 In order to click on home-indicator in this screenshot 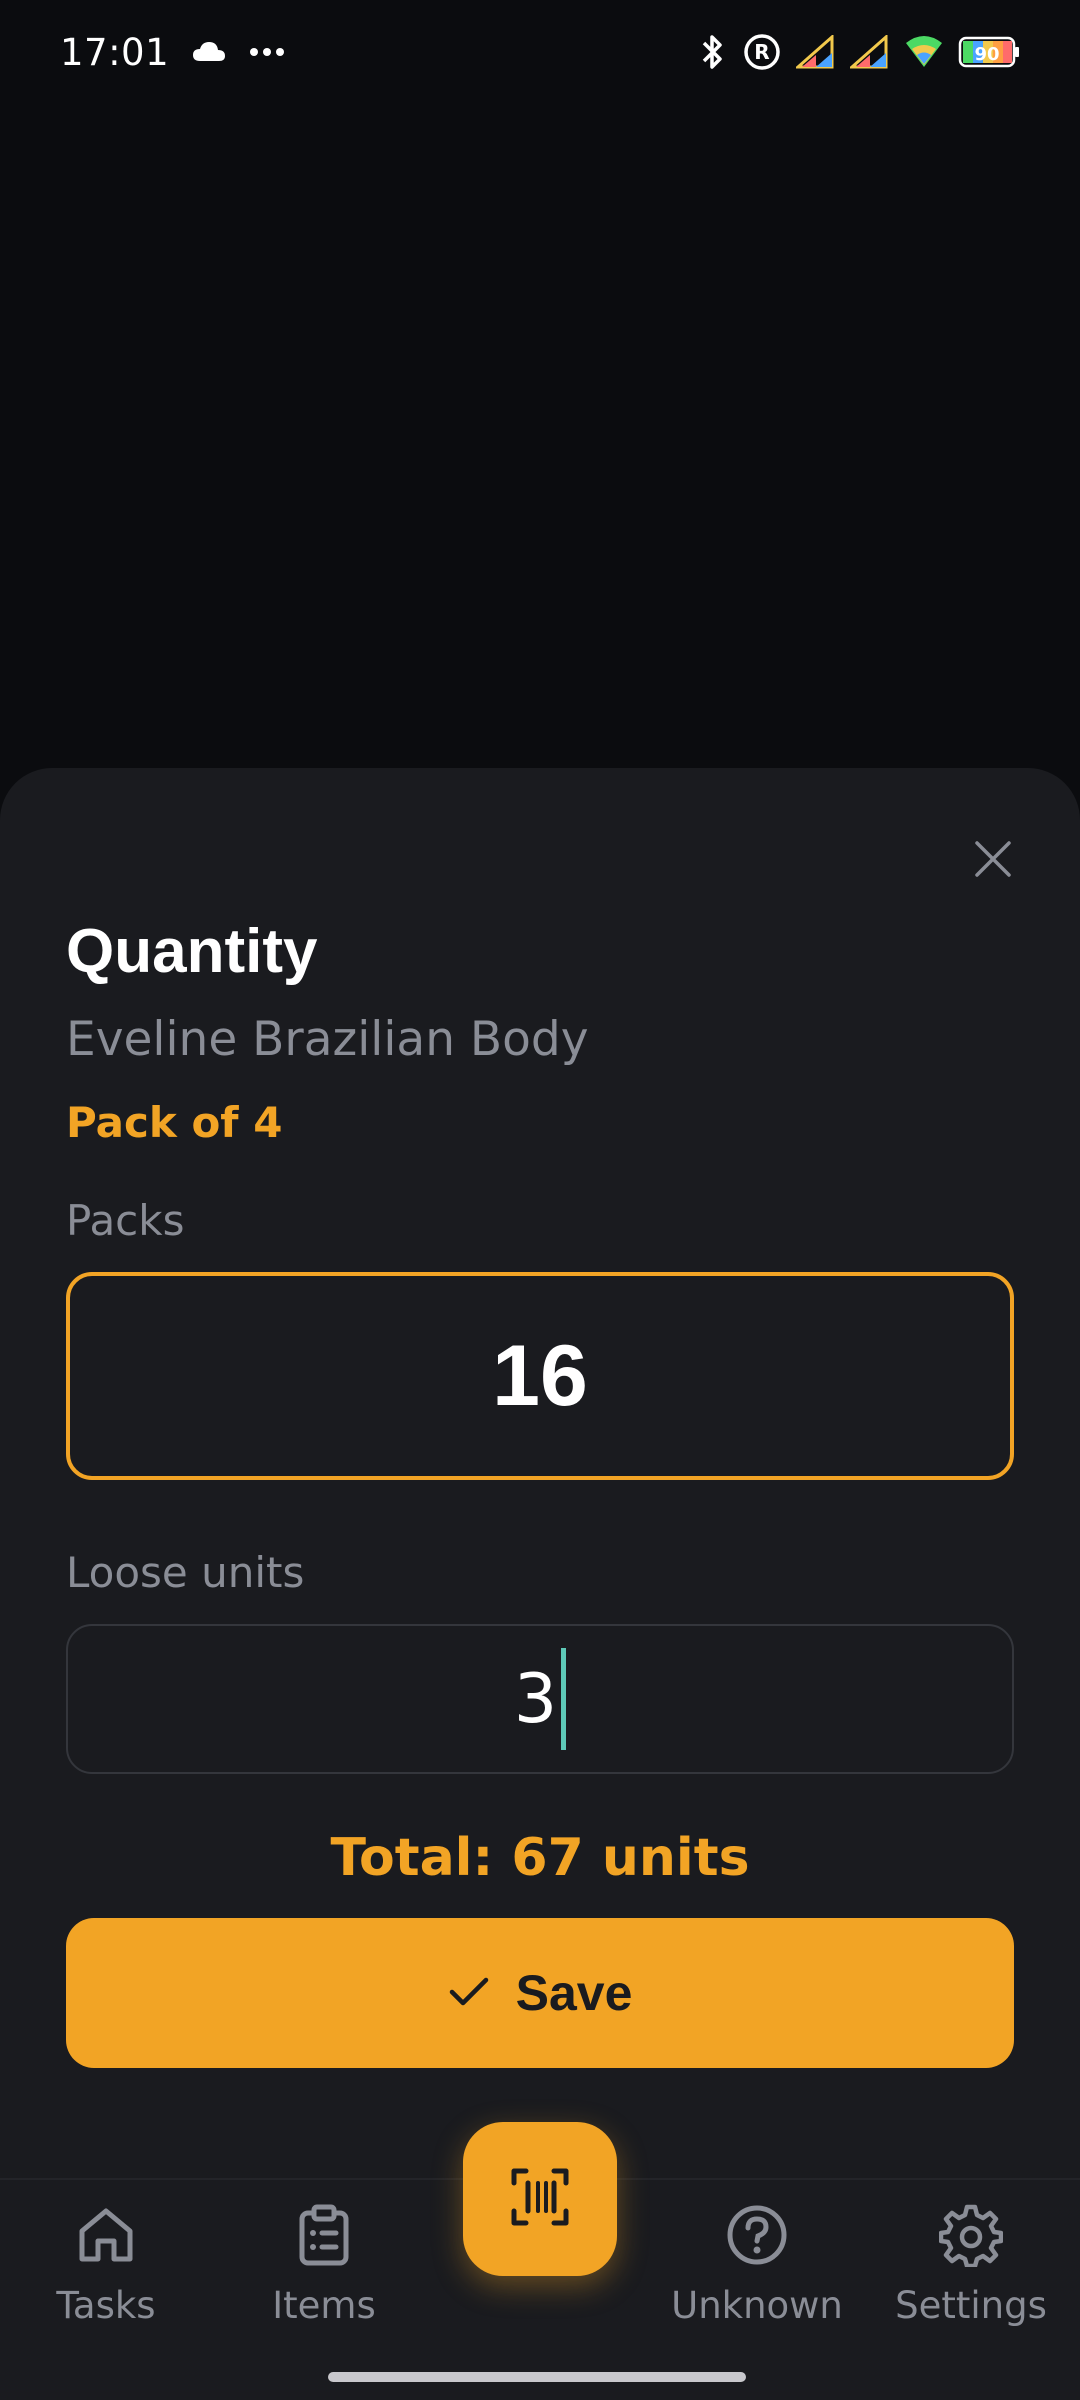, I will do `click(537, 2377)`.